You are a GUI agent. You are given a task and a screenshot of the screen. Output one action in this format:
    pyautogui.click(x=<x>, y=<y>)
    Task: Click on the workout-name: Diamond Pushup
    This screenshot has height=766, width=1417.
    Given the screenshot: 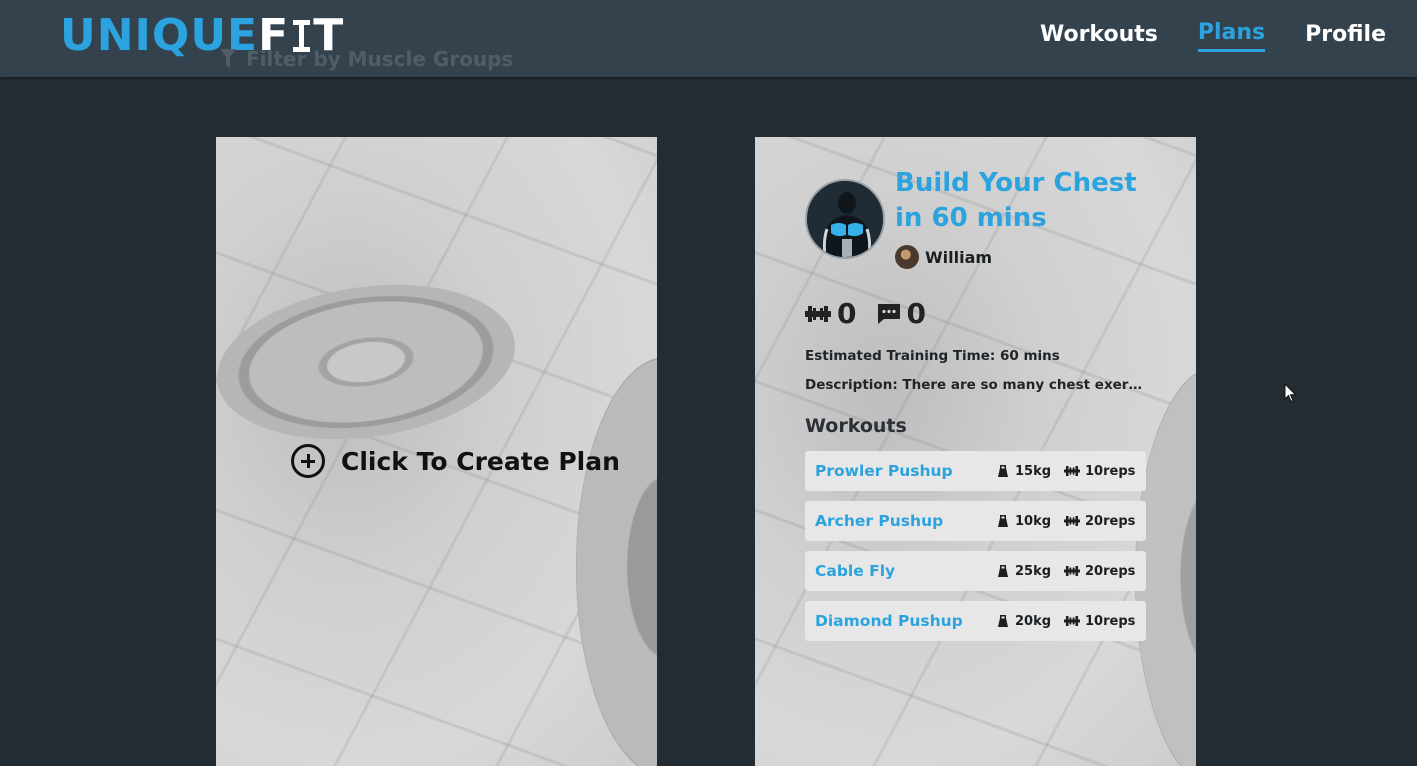 What is the action you would take?
    pyautogui.click(x=905, y=621)
    